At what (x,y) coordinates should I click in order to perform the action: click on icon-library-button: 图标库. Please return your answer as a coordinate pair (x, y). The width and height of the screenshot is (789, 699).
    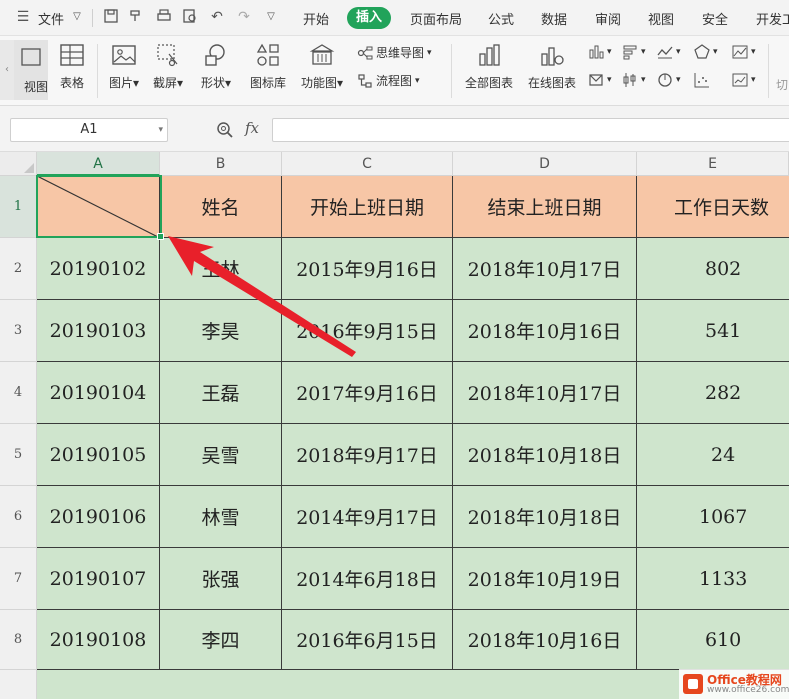
    Looking at the image, I should click on (268, 70).